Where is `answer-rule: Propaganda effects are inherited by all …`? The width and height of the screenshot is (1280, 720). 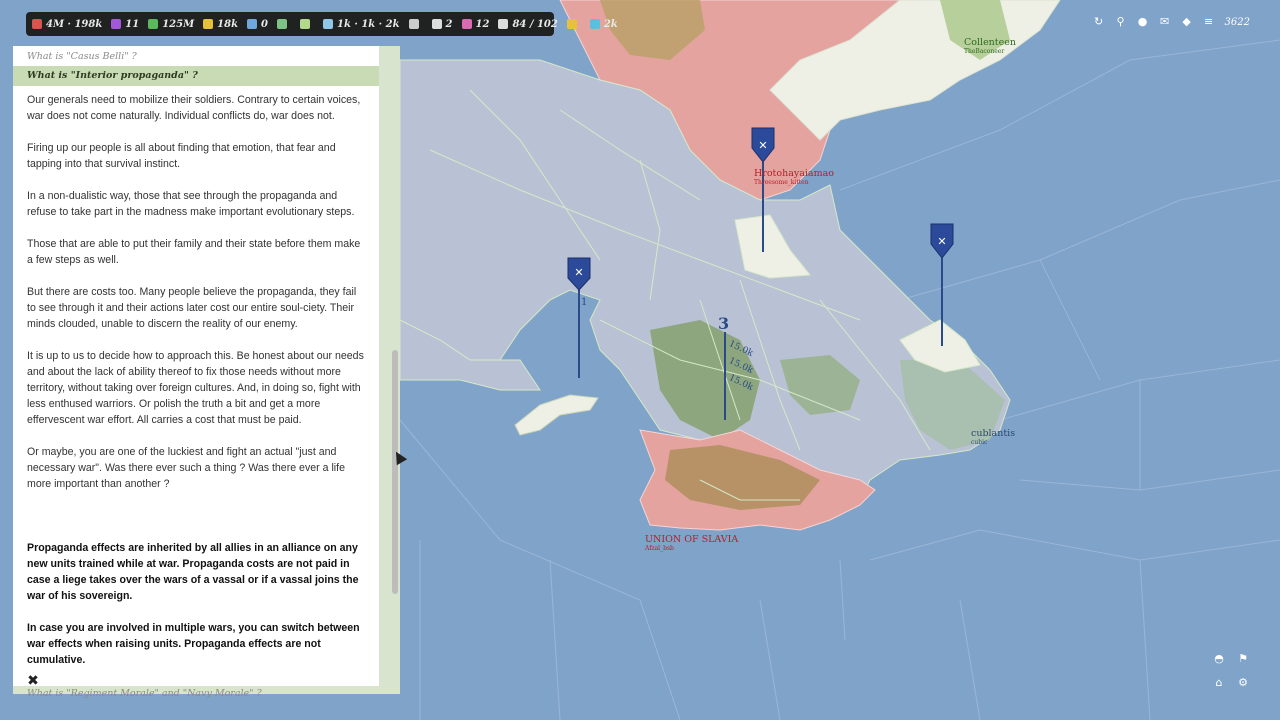 answer-rule: Propaganda effects are inherited by all … is located at coordinates (193, 572).